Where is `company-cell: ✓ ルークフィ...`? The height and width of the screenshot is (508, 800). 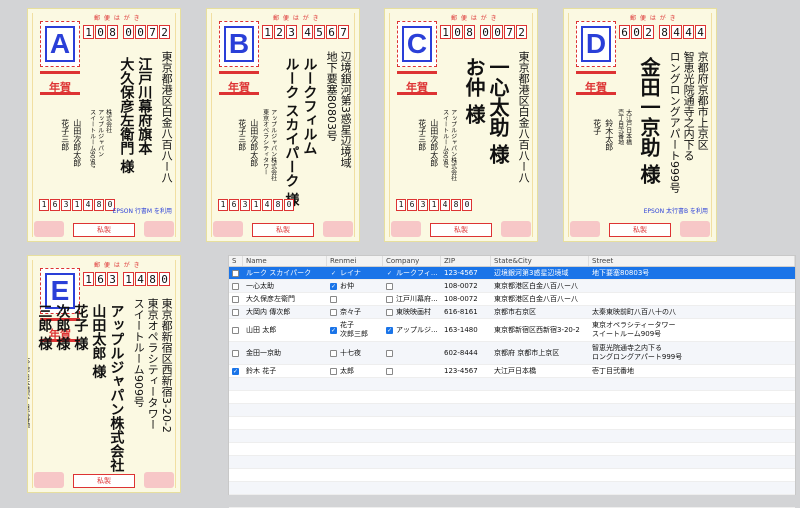 company-cell: ✓ ルークフィ... is located at coordinates (412, 273).